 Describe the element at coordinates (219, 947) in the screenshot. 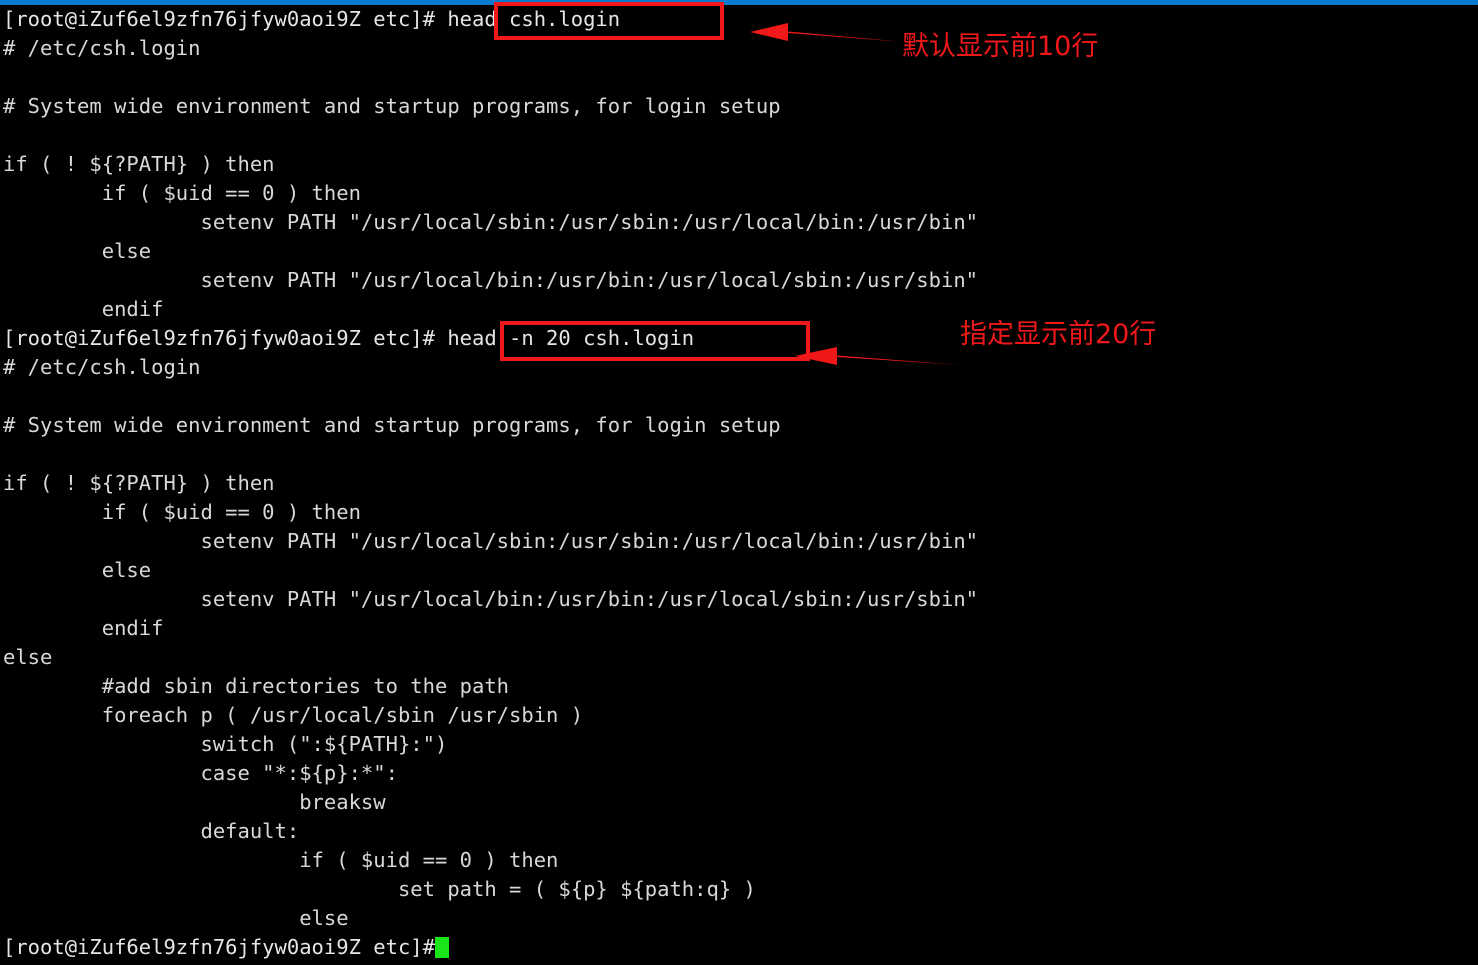

I see `shell-prompt: [root@iZuf6el9zfn76jfyw0aoi9Z etc]#` at that location.